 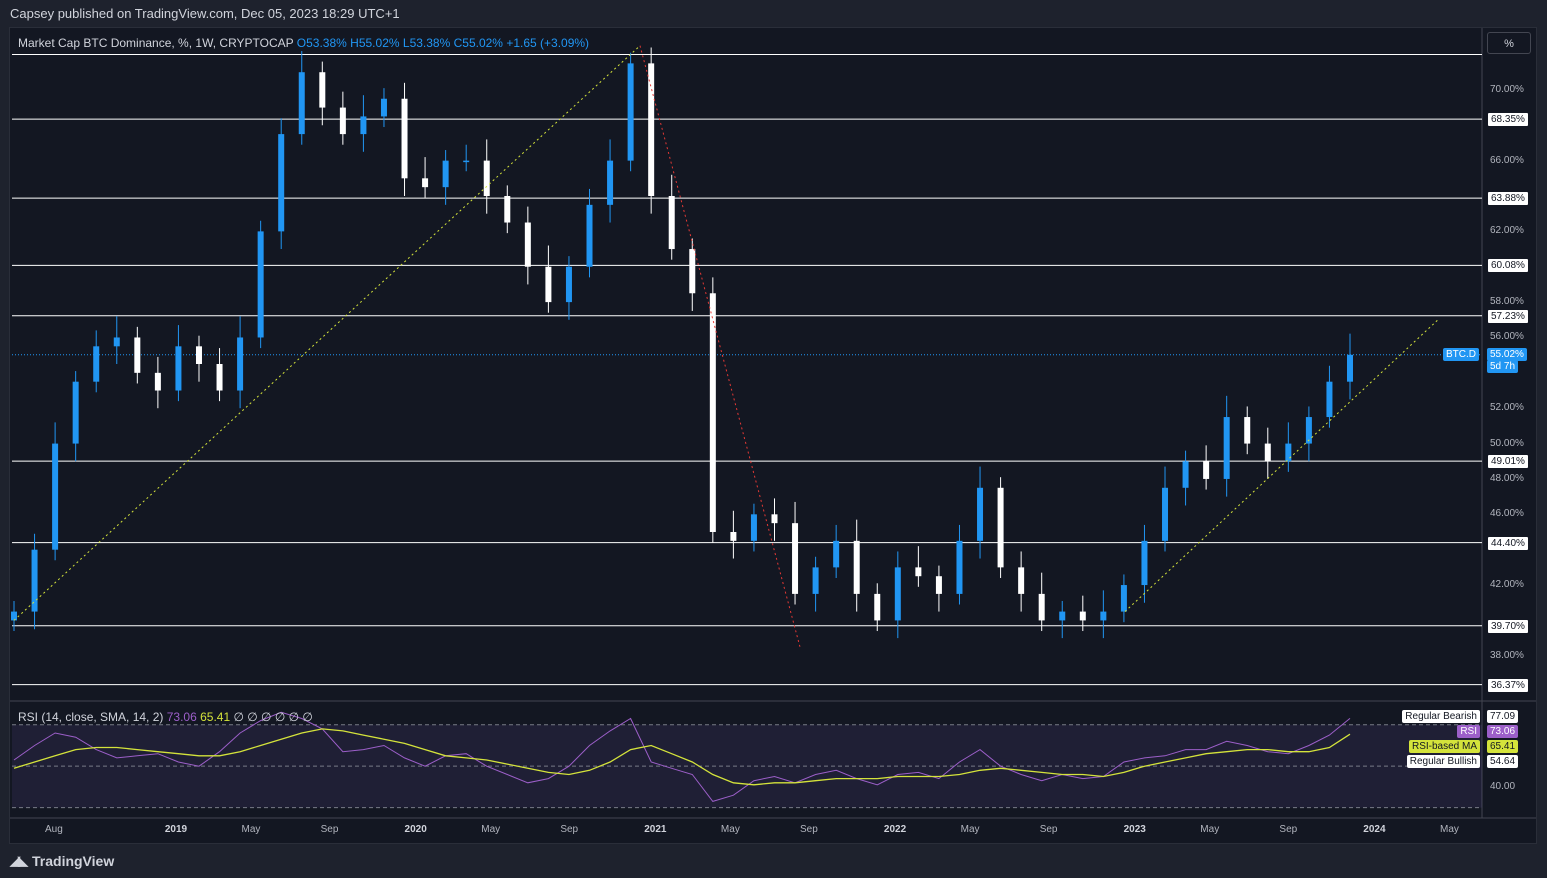 I want to click on price-axis-tick: 70.00%, so click(x=1507, y=89).